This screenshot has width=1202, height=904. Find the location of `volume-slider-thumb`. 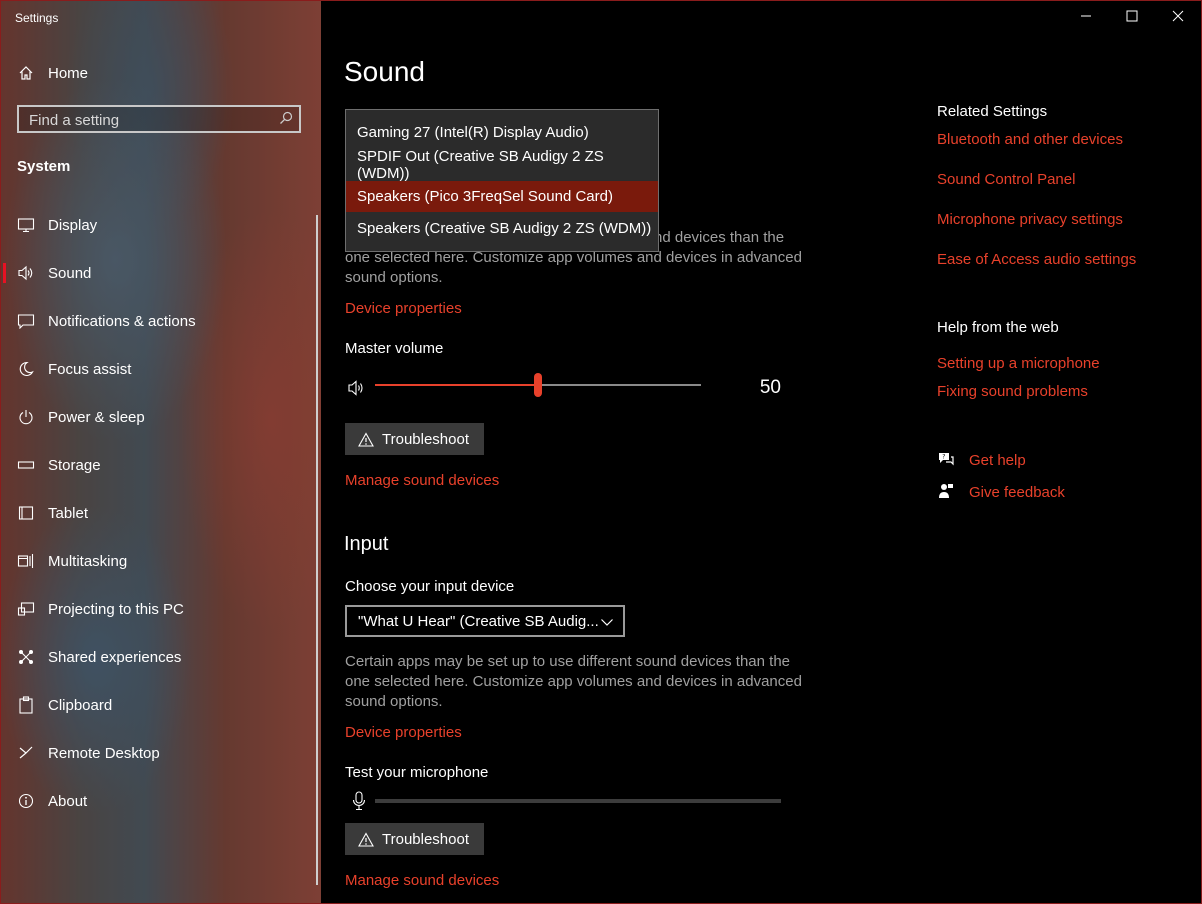

volume-slider-thumb is located at coordinates (538, 385).